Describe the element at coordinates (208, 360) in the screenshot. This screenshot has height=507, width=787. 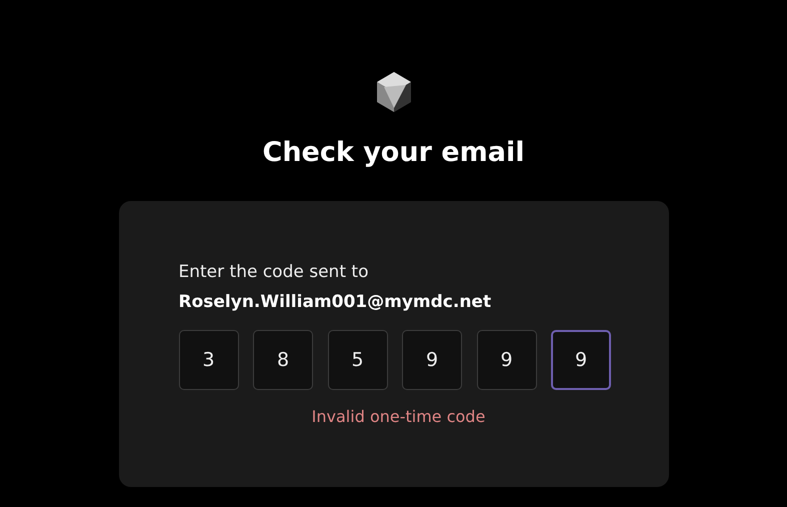
I see `code-digit-field: 3` at that location.